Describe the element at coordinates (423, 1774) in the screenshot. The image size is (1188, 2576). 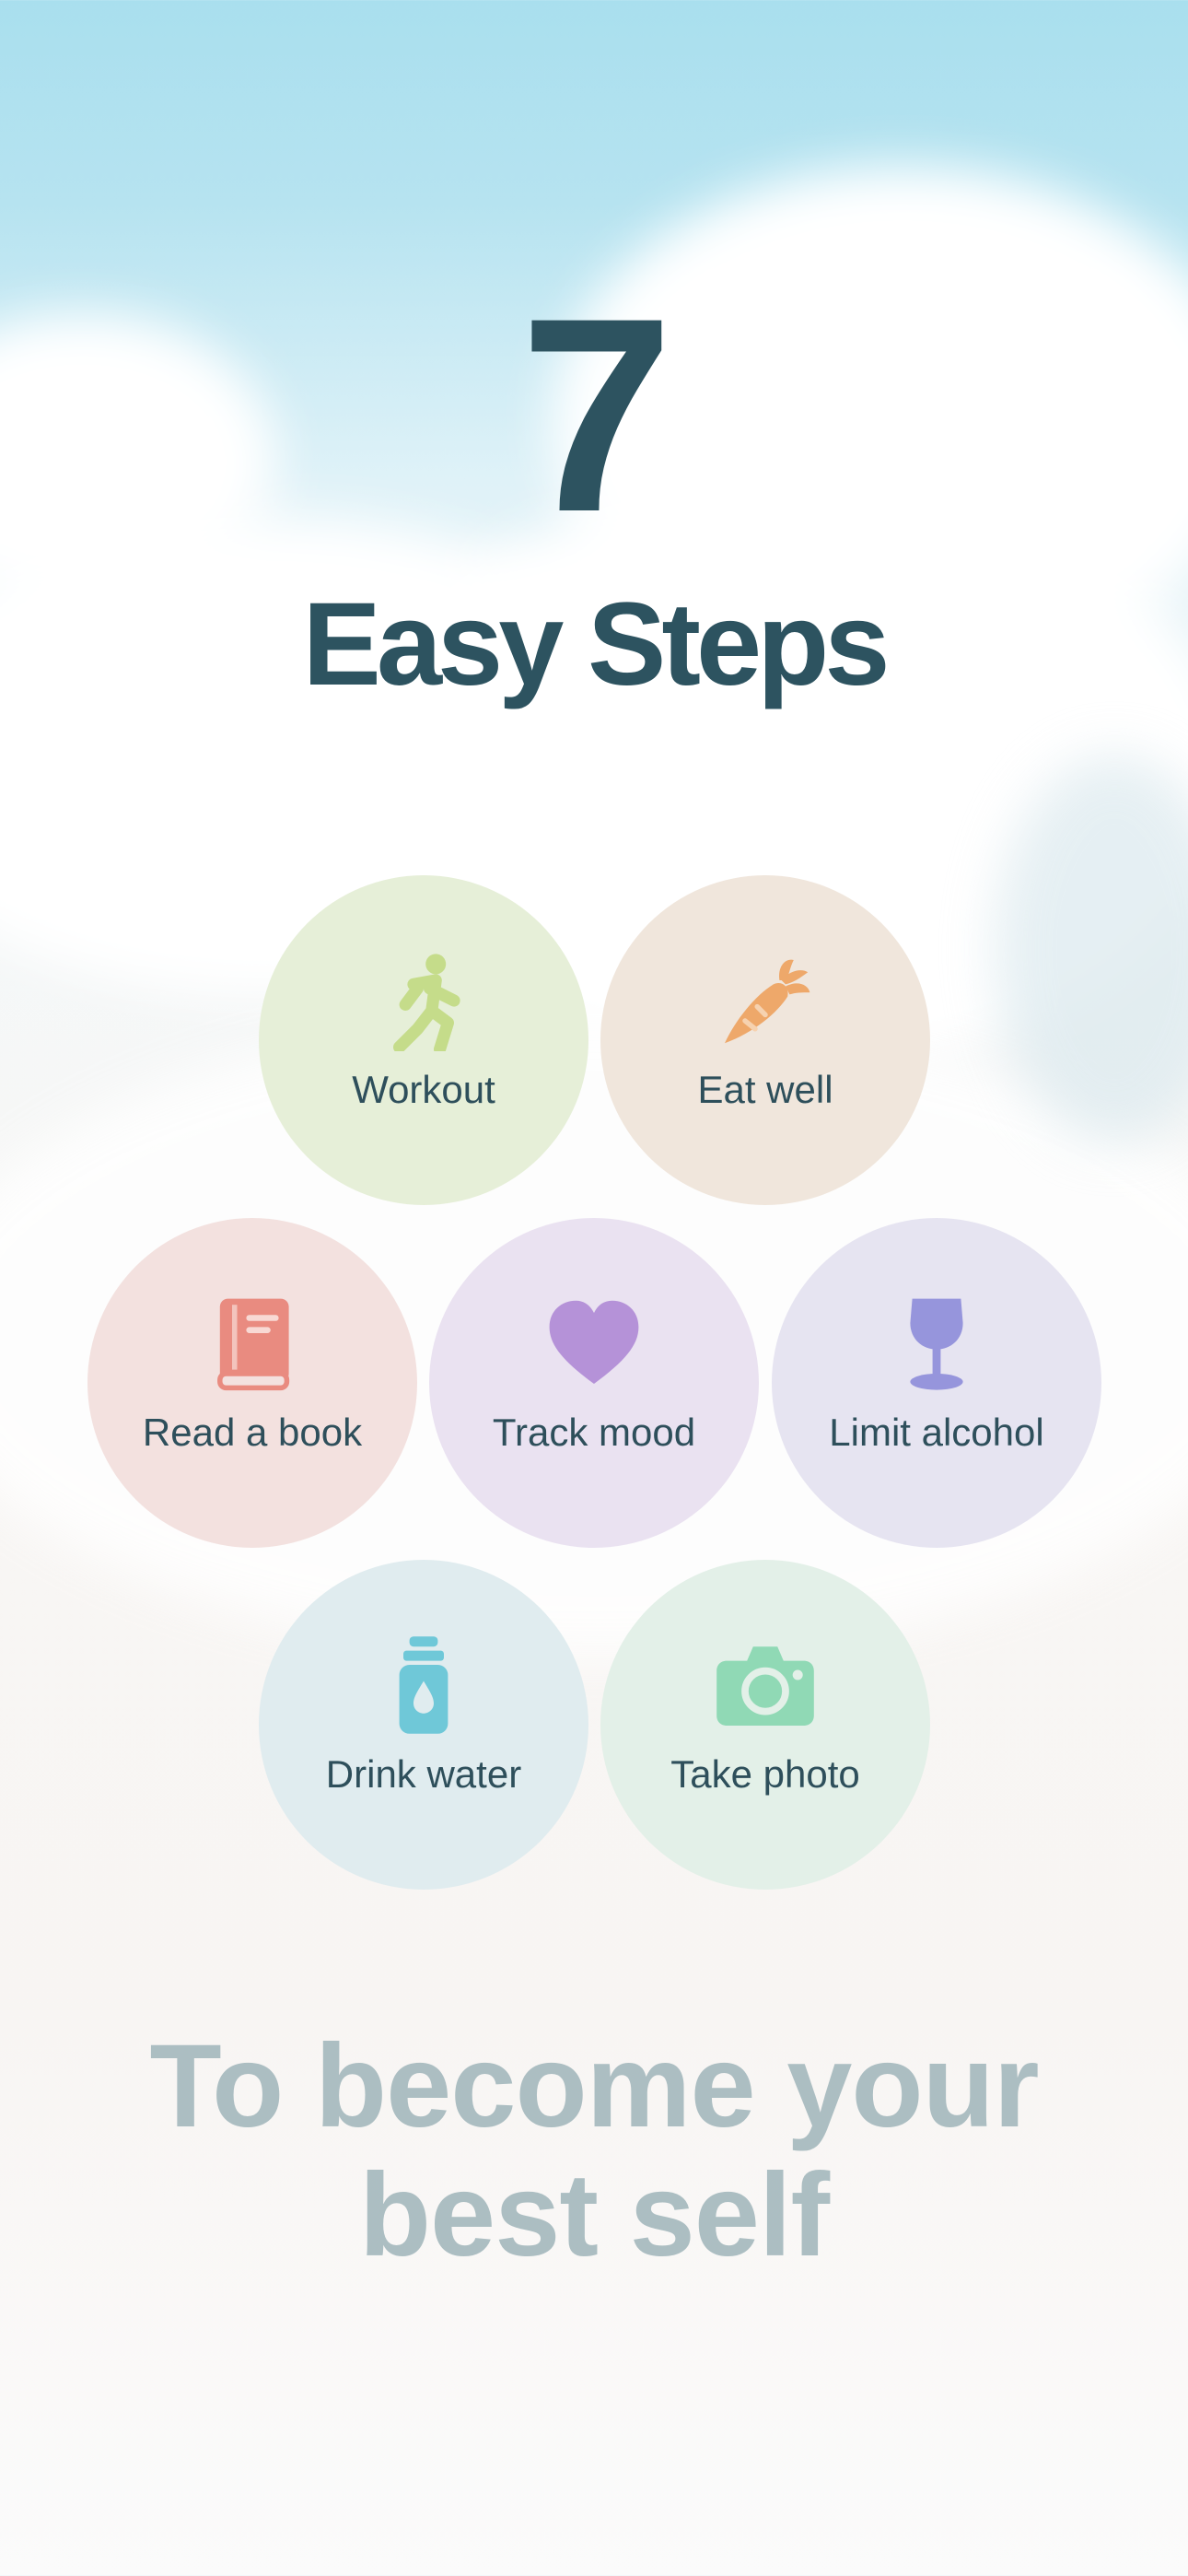
I see `step-label: Drink water` at that location.